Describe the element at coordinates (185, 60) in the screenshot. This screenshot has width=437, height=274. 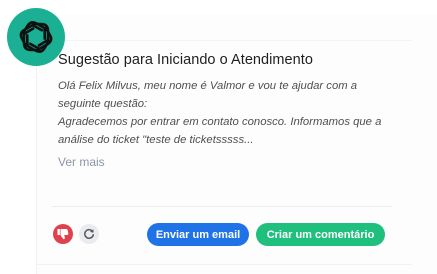
I see `suggestion-title: Sugestão para Iniciando o Atendimento` at that location.